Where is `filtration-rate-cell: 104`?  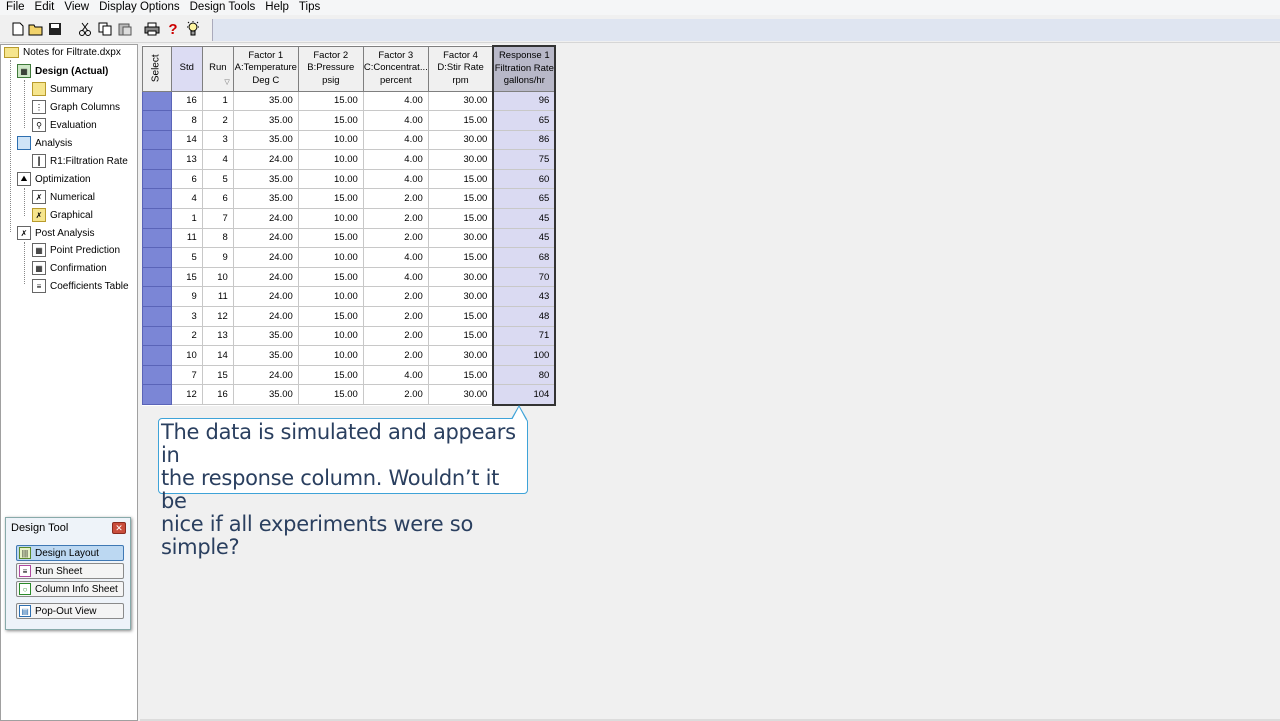 filtration-rate-cell: 104 is located at coordinates (524, 395).